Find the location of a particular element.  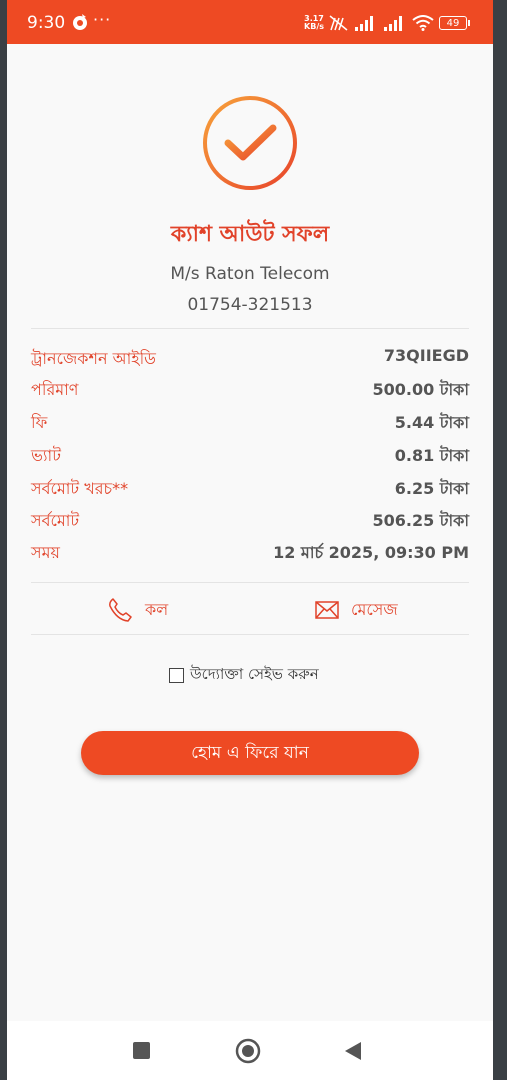

system-nav-bar is located at coordinates (250, 1050).